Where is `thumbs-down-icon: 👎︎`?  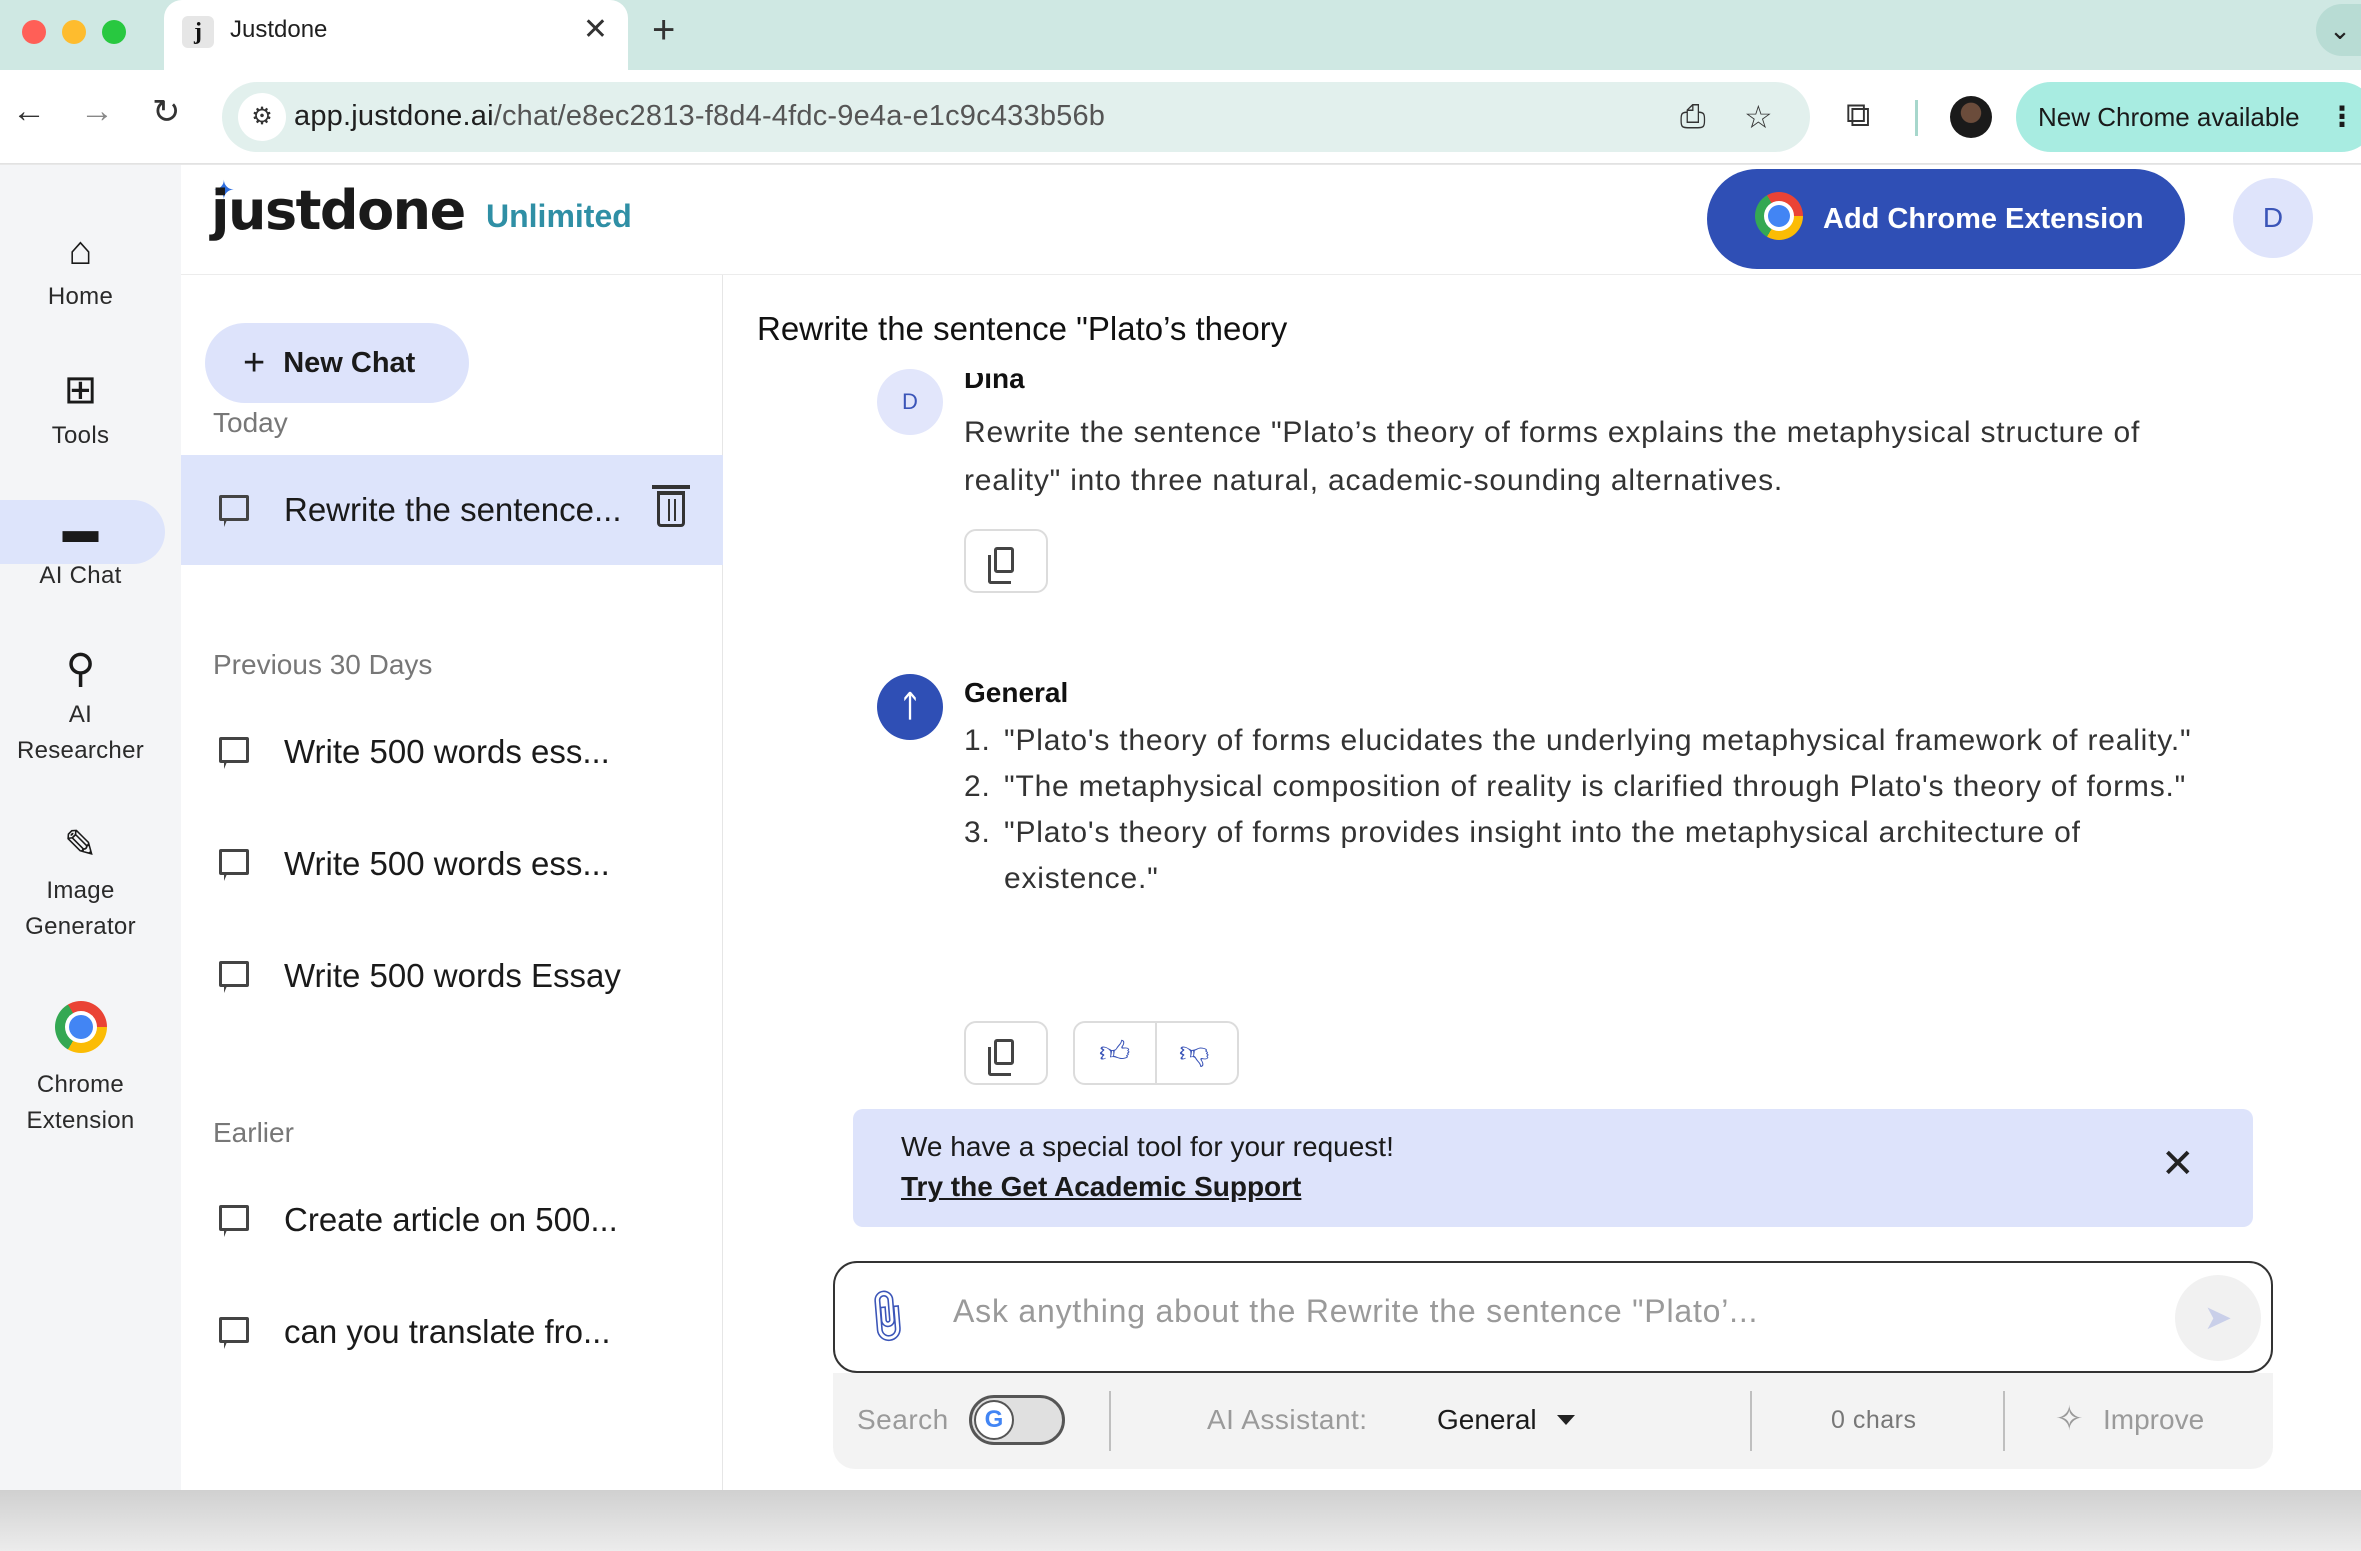
thumbs-down-icon: 👎︎ is located at coordinates (1194, 1053).